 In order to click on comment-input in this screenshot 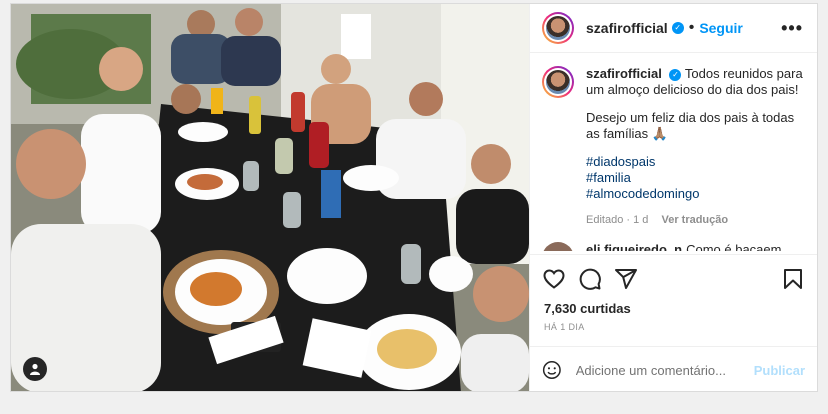, I will do `click(663, 370)`.